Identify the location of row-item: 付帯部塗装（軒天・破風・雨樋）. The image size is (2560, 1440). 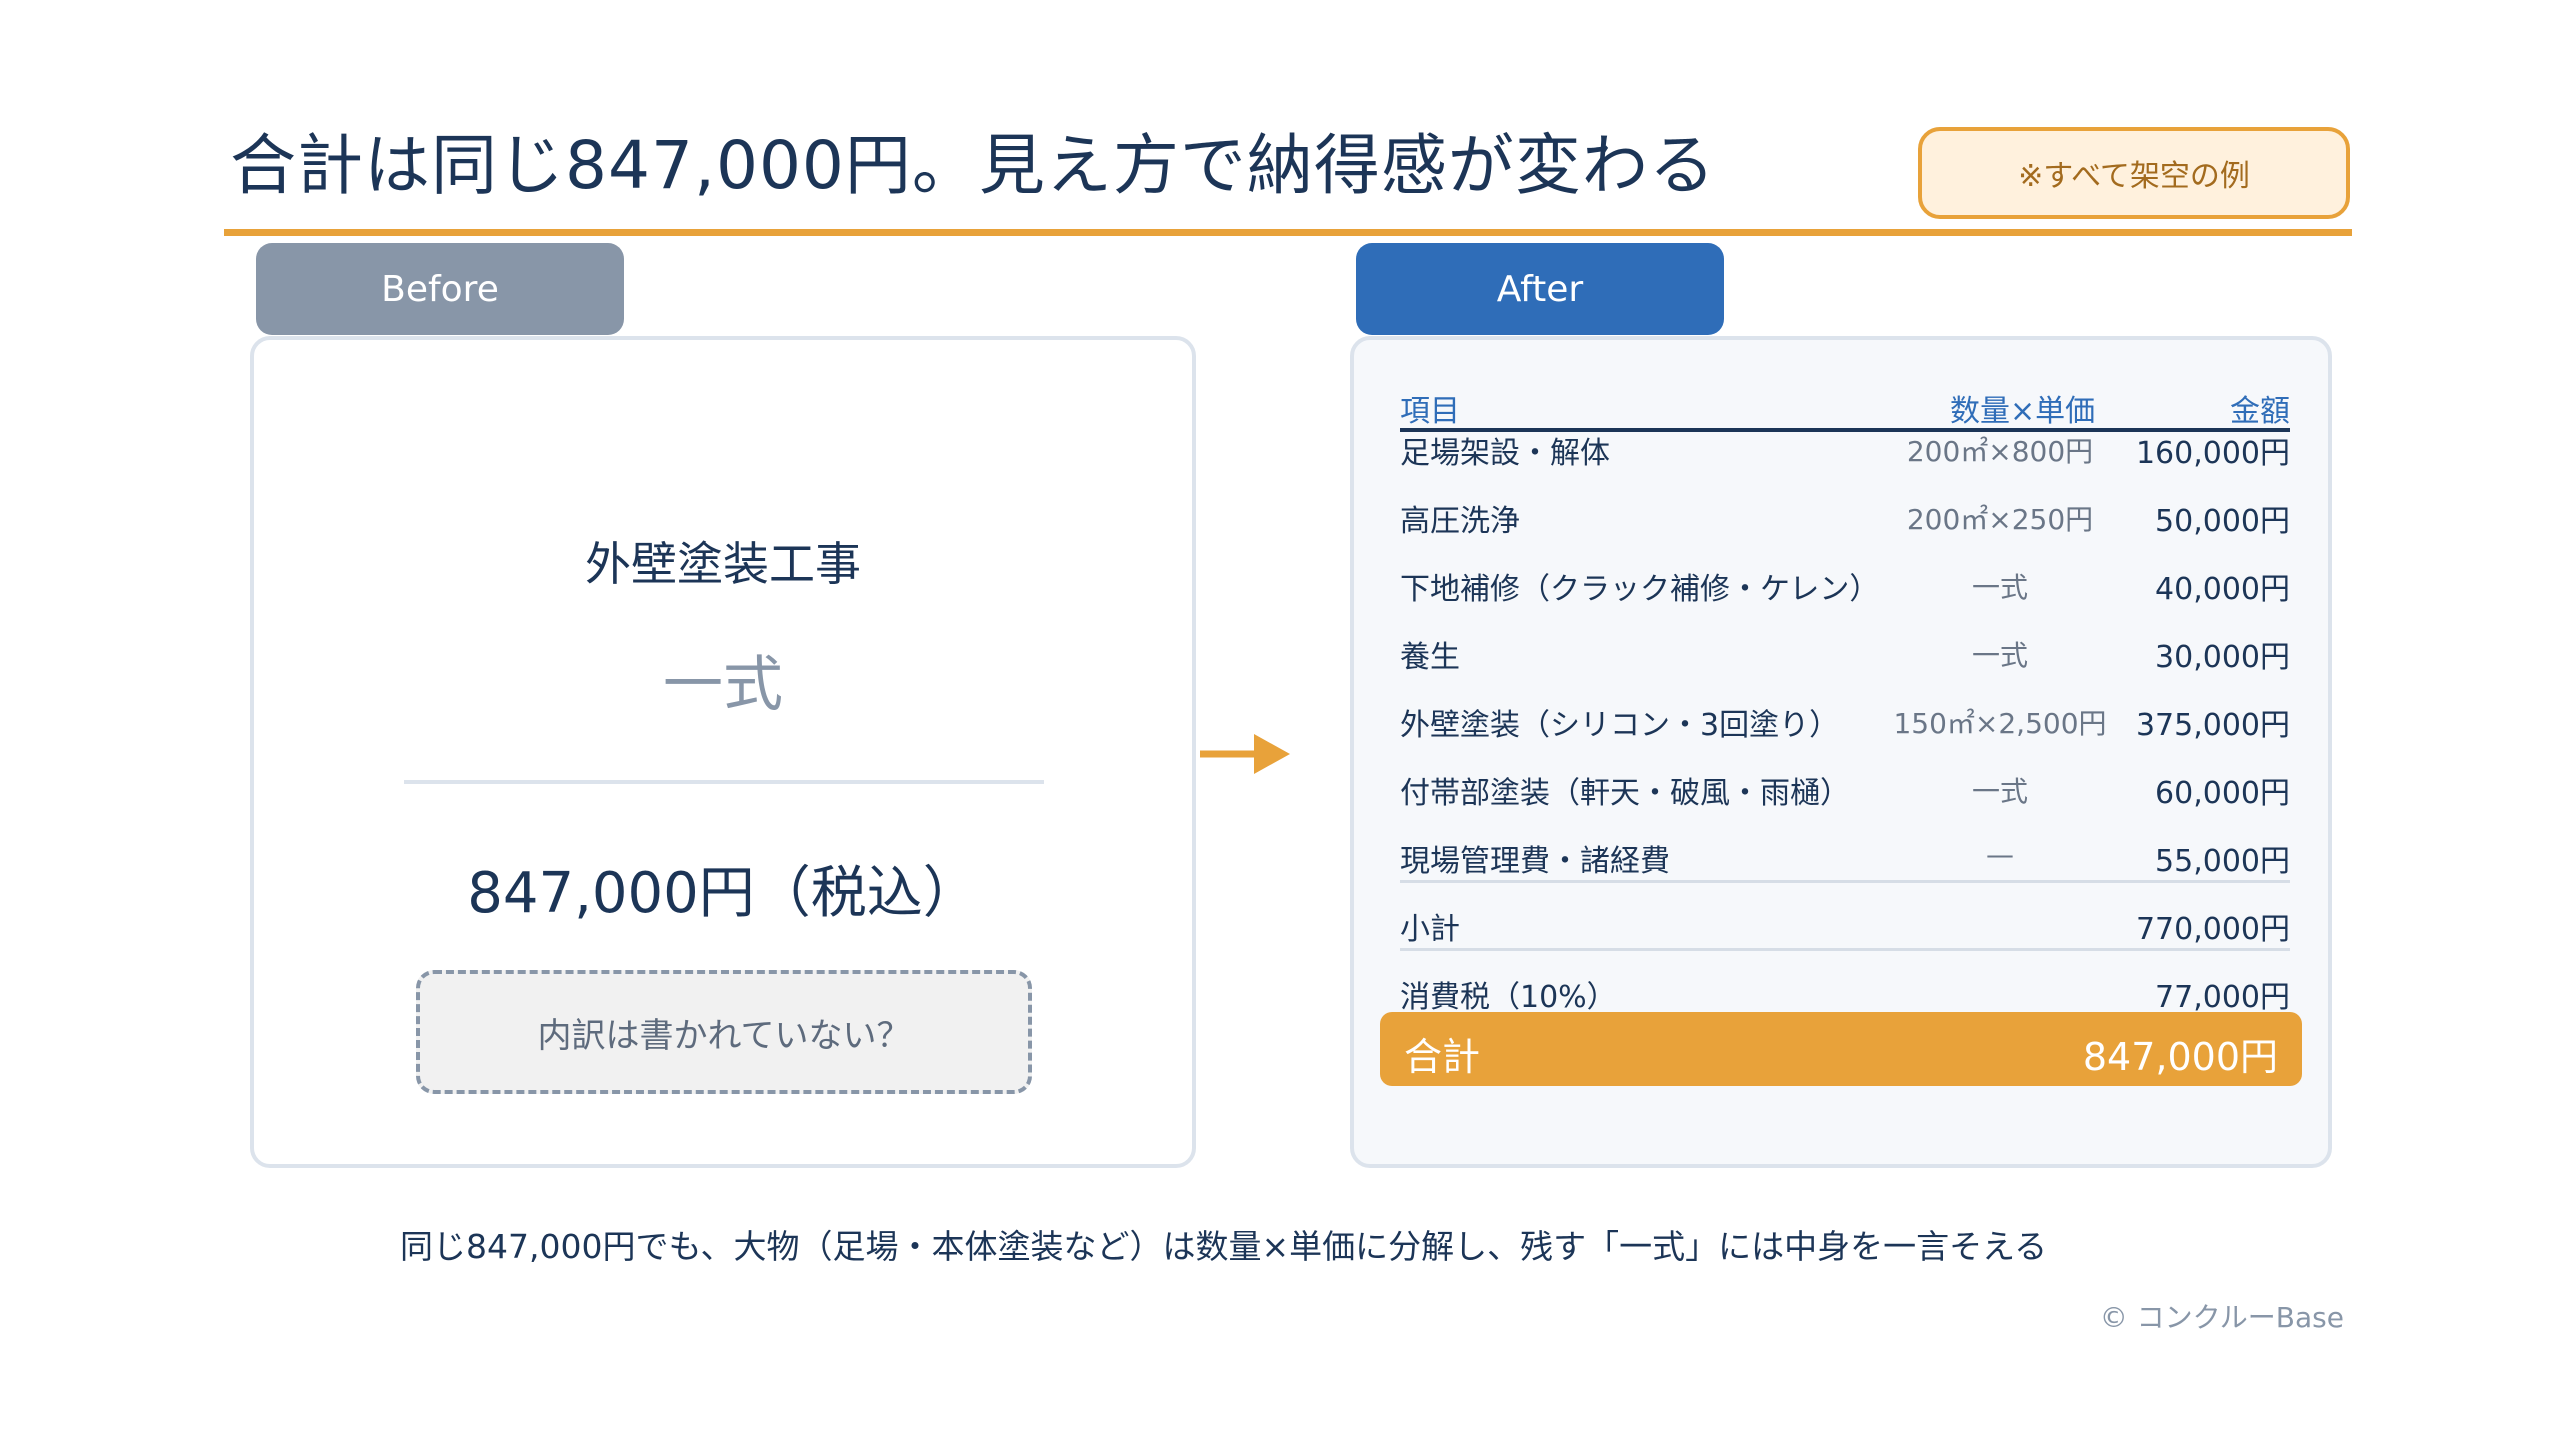
(1625, 793).